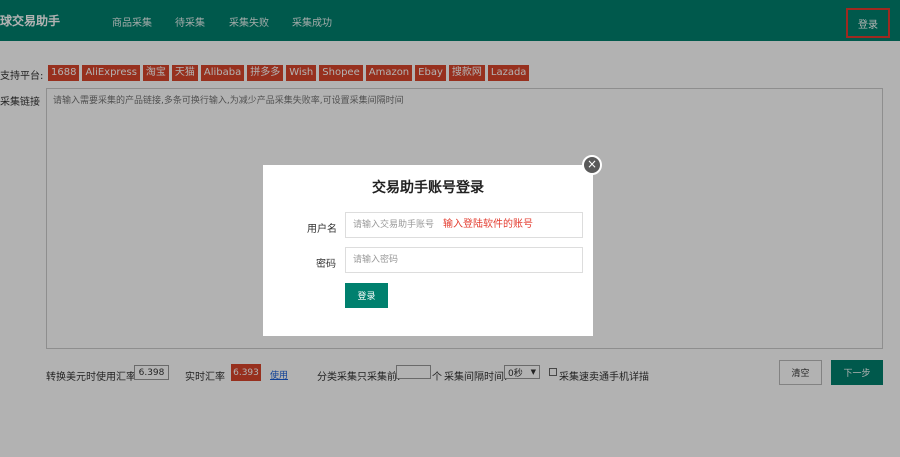  What do you see at coordinates (592, 165) in the screenshot?
I see `close-icon: ×` at bounding box center [592, 165].